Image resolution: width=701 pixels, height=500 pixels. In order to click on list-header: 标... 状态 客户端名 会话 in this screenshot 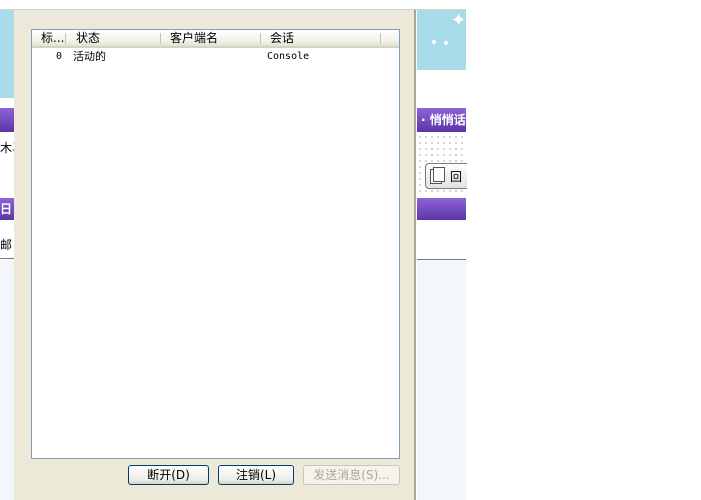, I will do `click(215, 39)`.